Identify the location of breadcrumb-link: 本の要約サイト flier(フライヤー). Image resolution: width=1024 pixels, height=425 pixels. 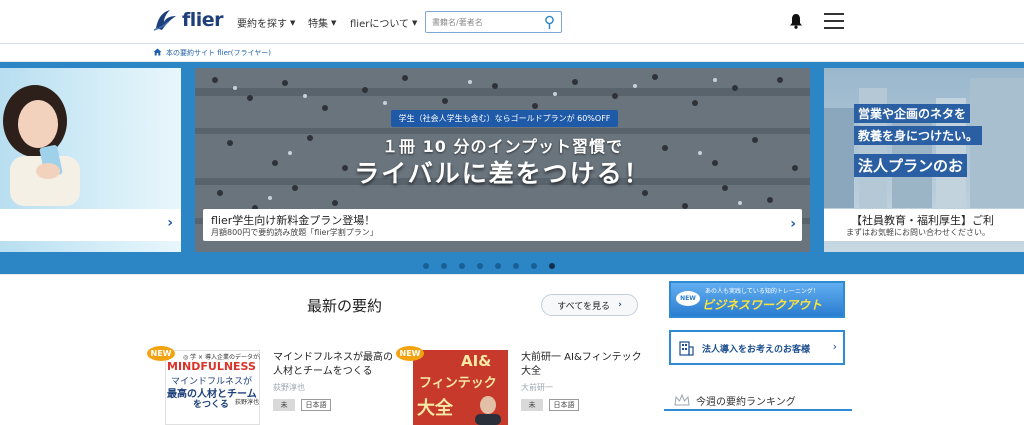
(218, 53).